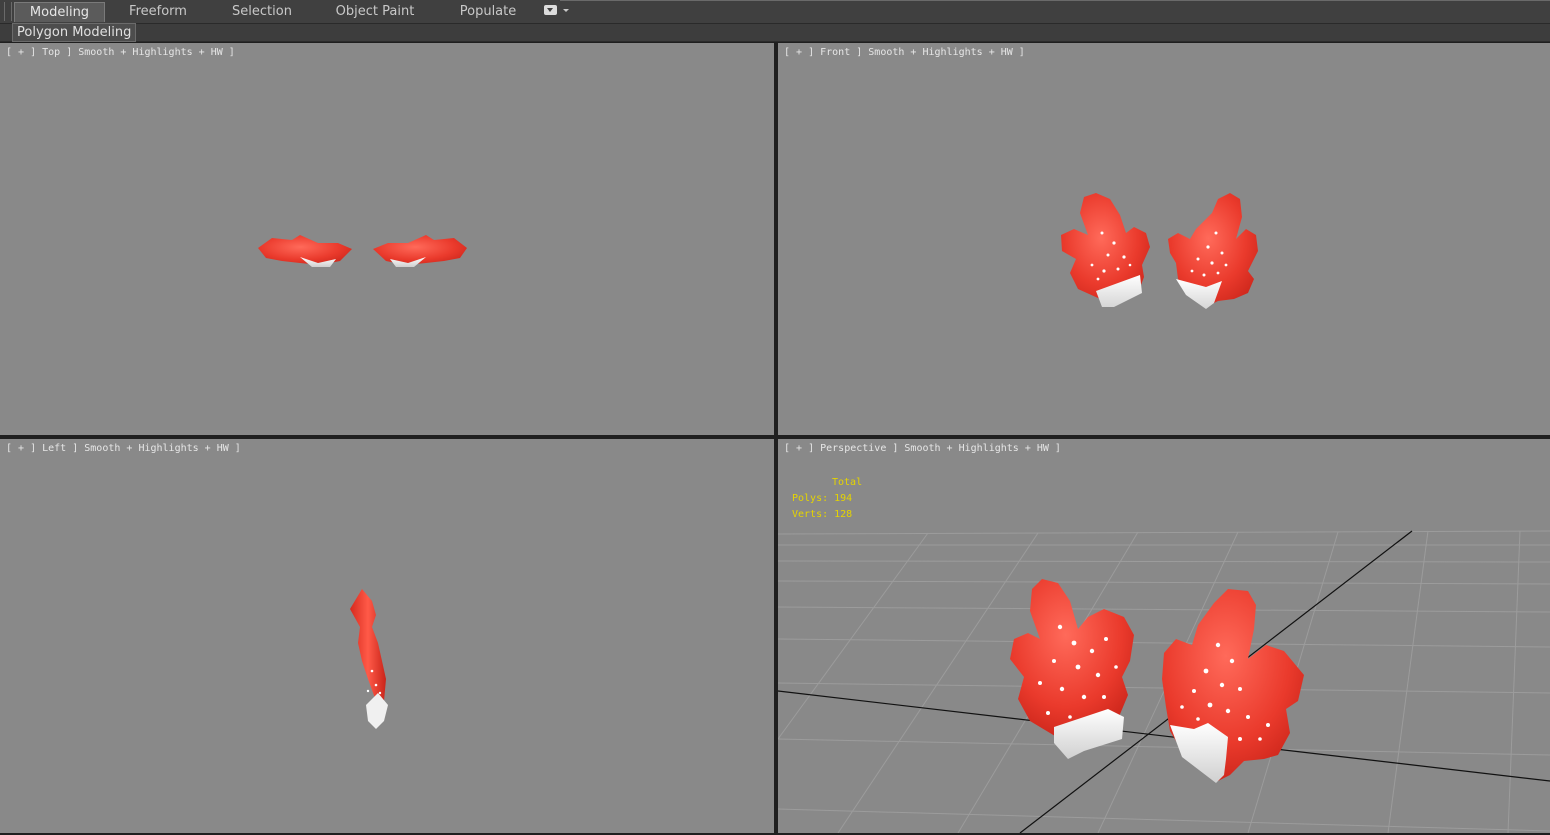 This screenshot has height=835, width=1550. What do you see at coordinates (566, 10) in the screenshot?
I see `chevron-down-icon` at bounding box center [566, 10].